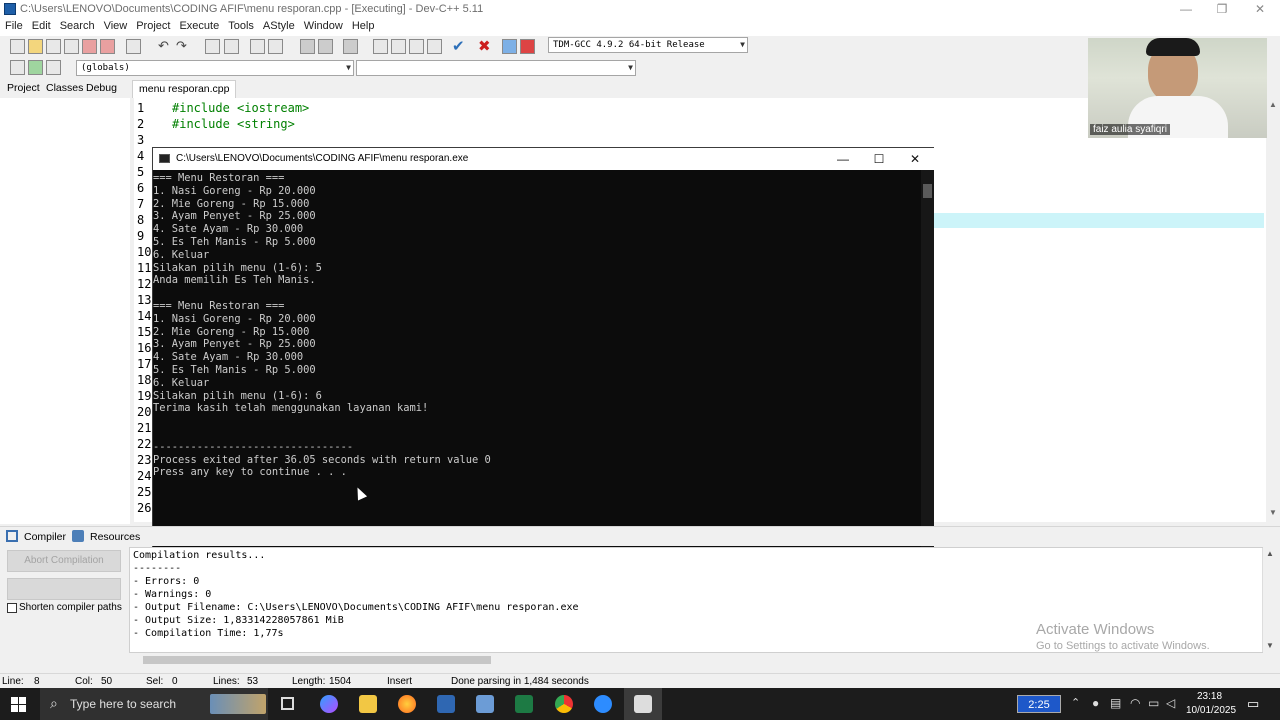 This screenshot has width=1280, height=720. I want to click on abort-compilation-button: Abort Compilation, so click(64, 561).